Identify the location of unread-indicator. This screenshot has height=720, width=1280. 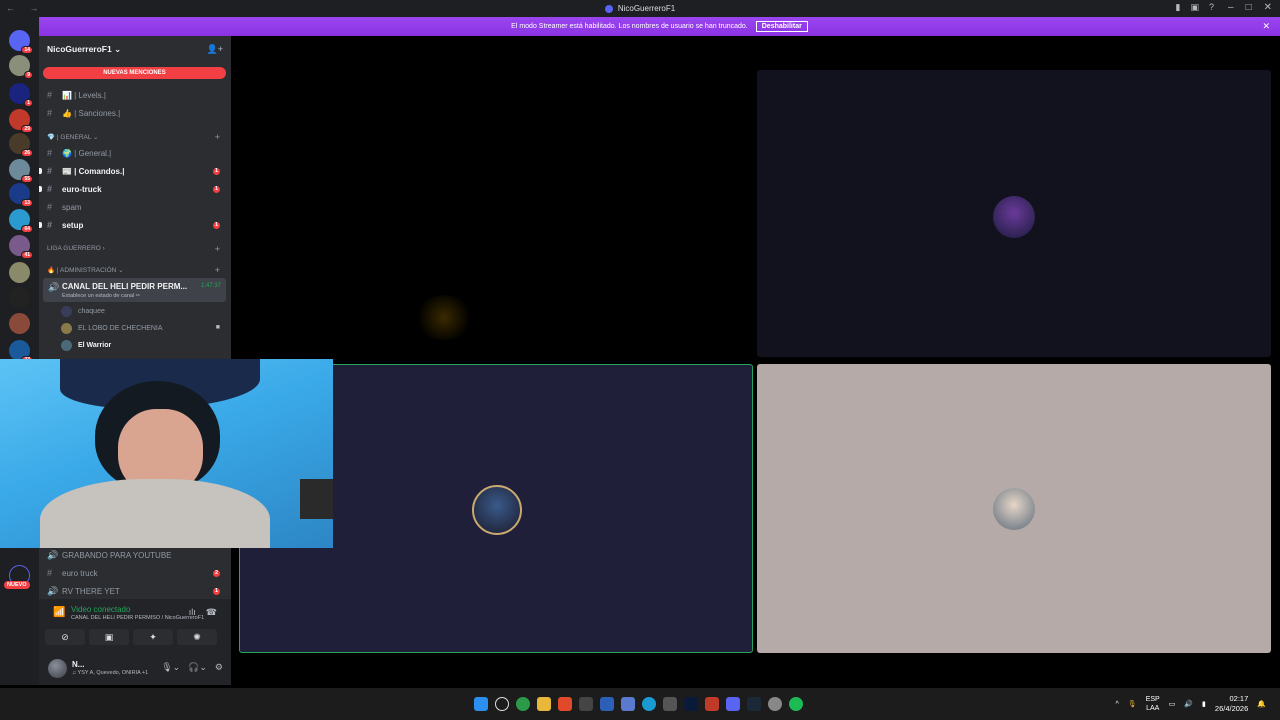
(40, 171).